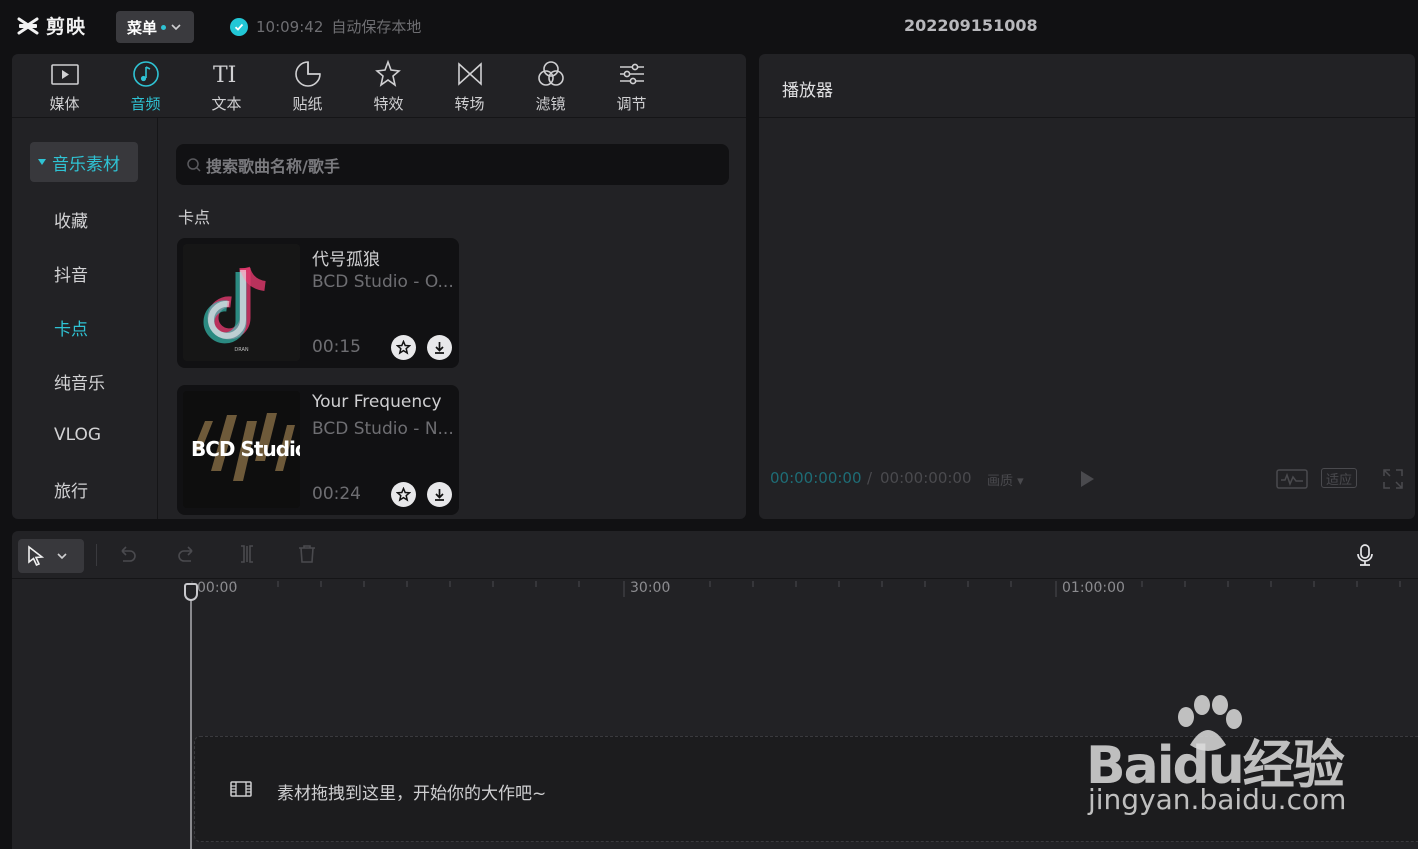  Describe the element at coordinates (145, 73) in the screenshot. I see `audio-icon` at that location.